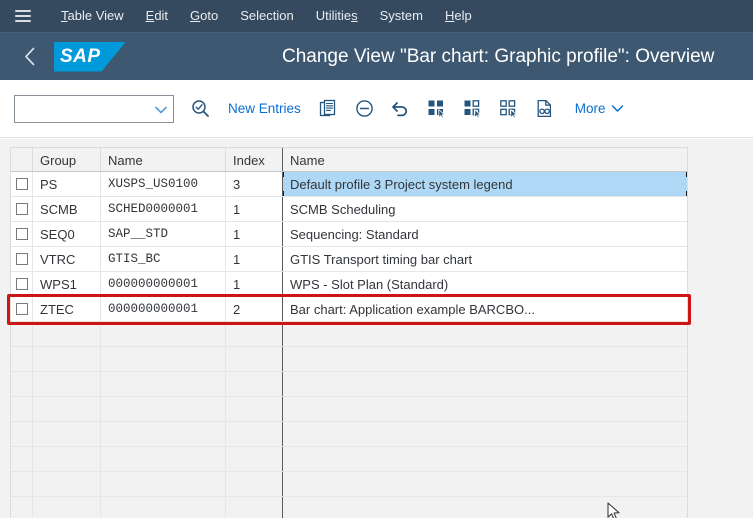  I want to click on column-header-name: Name, so click(163, 159).